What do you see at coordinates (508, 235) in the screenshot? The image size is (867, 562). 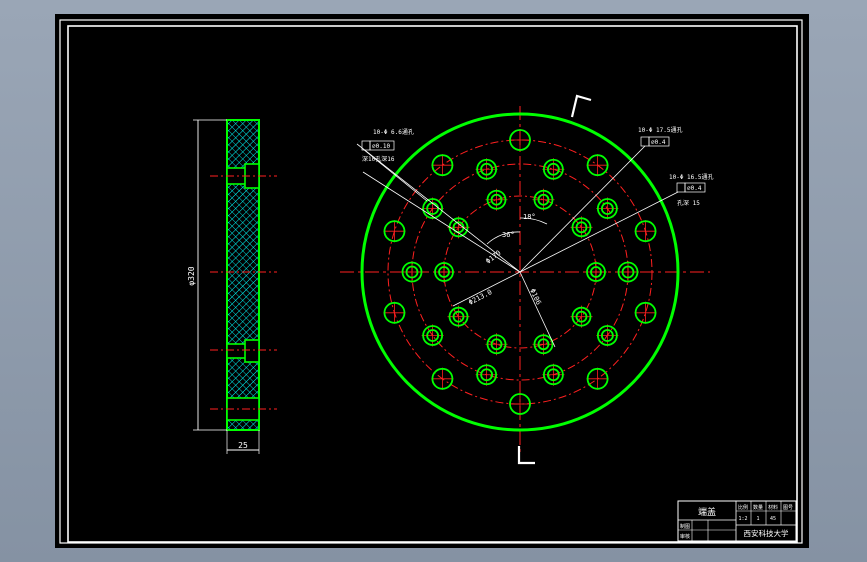 I see `angle-label-36: 36°` at bounding box center [508, 235].